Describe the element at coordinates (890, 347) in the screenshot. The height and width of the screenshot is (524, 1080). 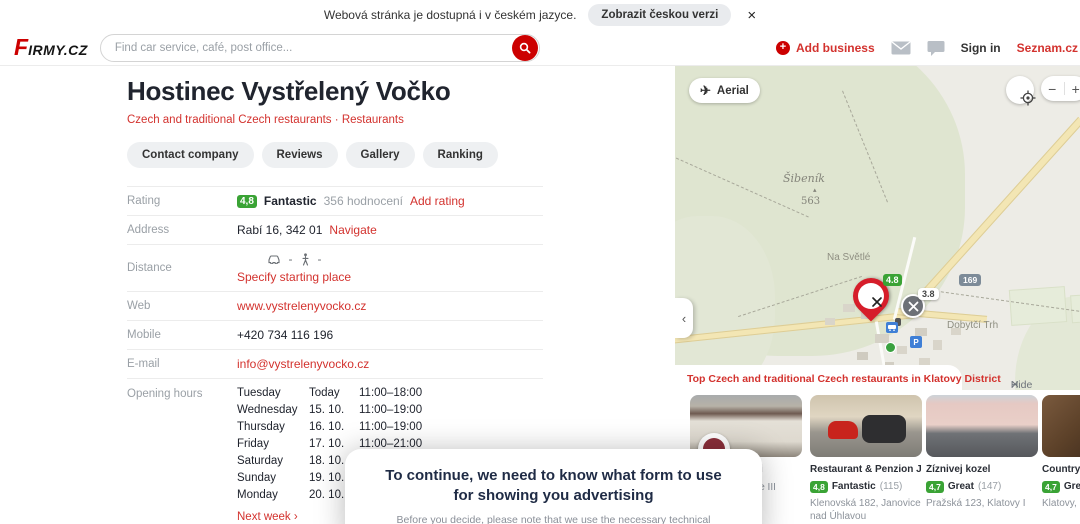
I see `info-poi-icon` at that location.